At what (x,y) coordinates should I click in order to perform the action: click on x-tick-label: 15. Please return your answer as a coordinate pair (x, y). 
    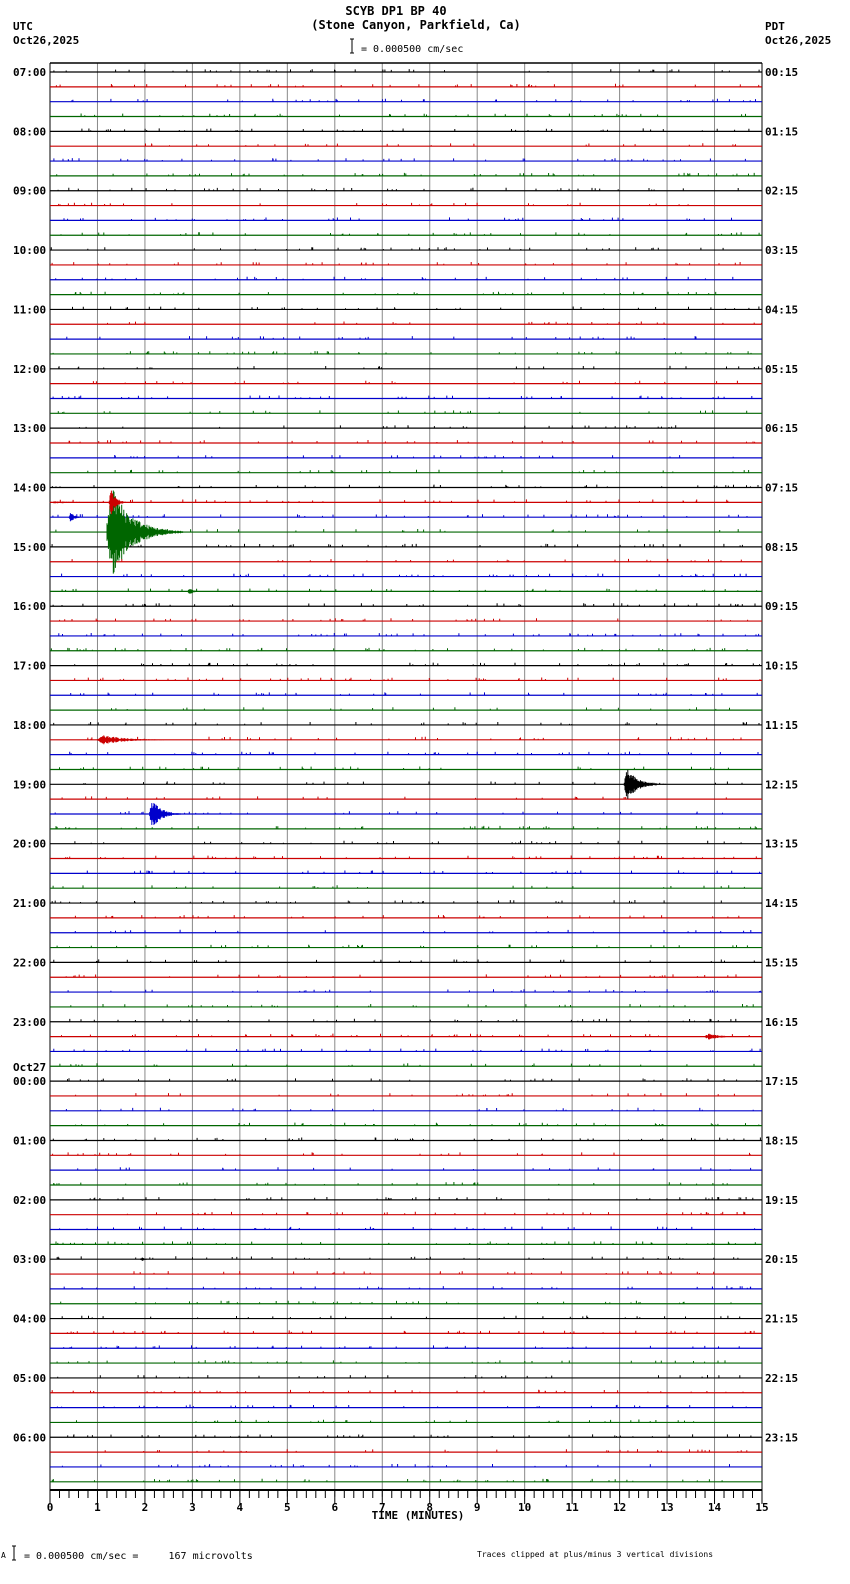
    Looking at the image, I should click on (761, 1507).